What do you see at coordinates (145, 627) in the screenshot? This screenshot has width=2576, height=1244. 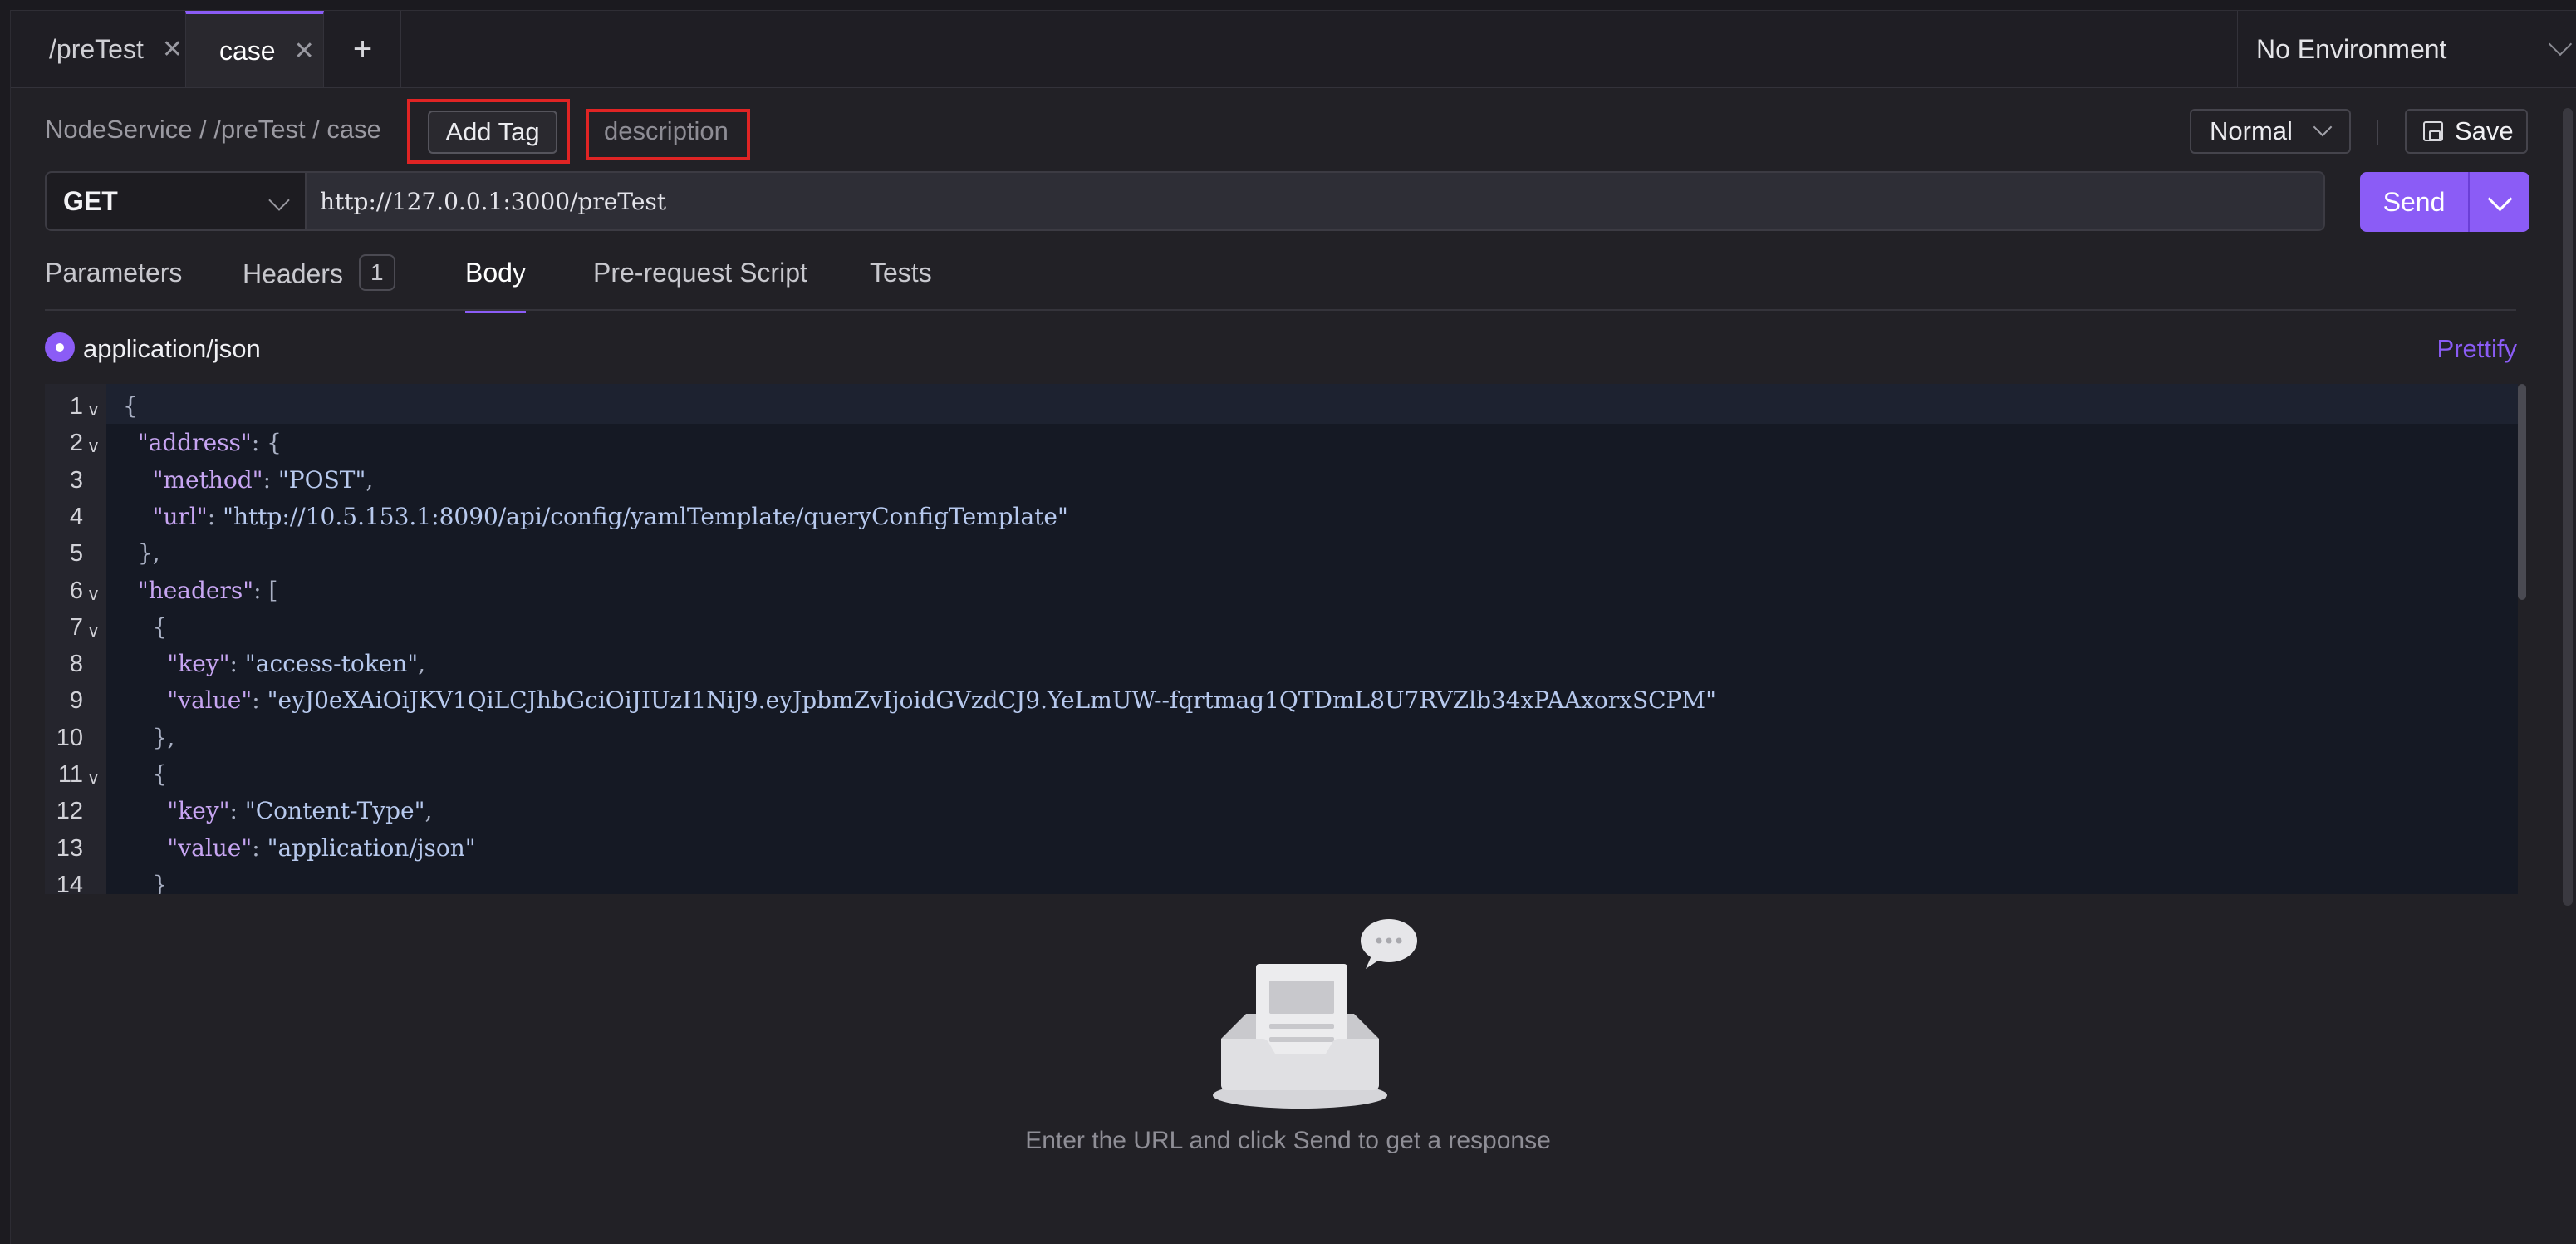 I see `code-text: {` at bounding box center [145, 627].